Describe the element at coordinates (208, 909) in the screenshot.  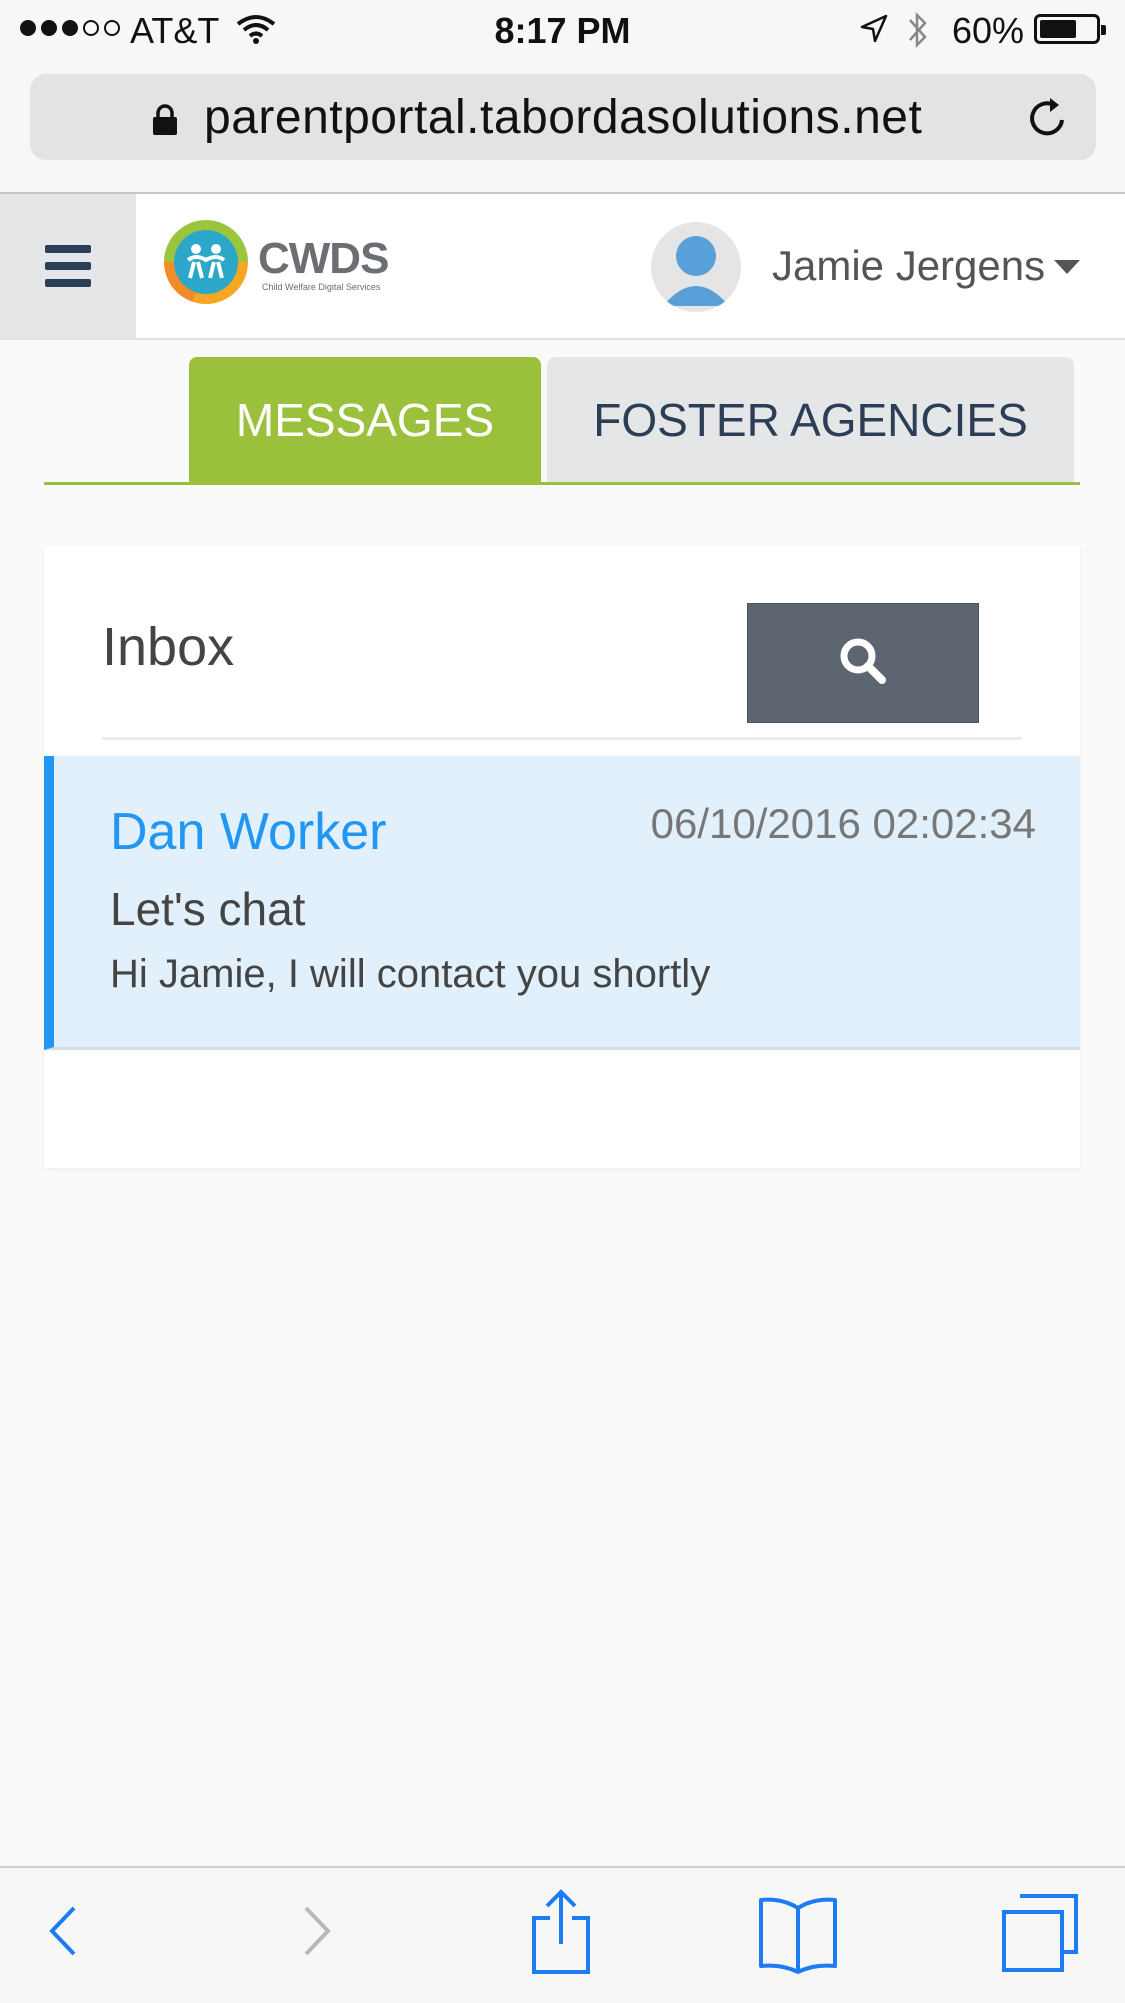
I see `message-subject: Let's chat` at that location.